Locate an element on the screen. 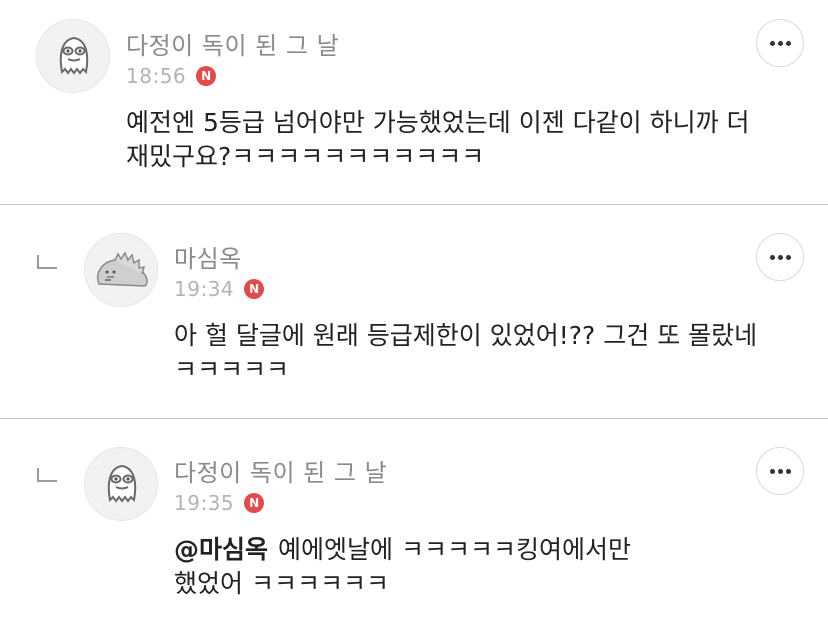 The image size is (828, 618). timestamp: 18:56 is located at coordinates (156, 76).